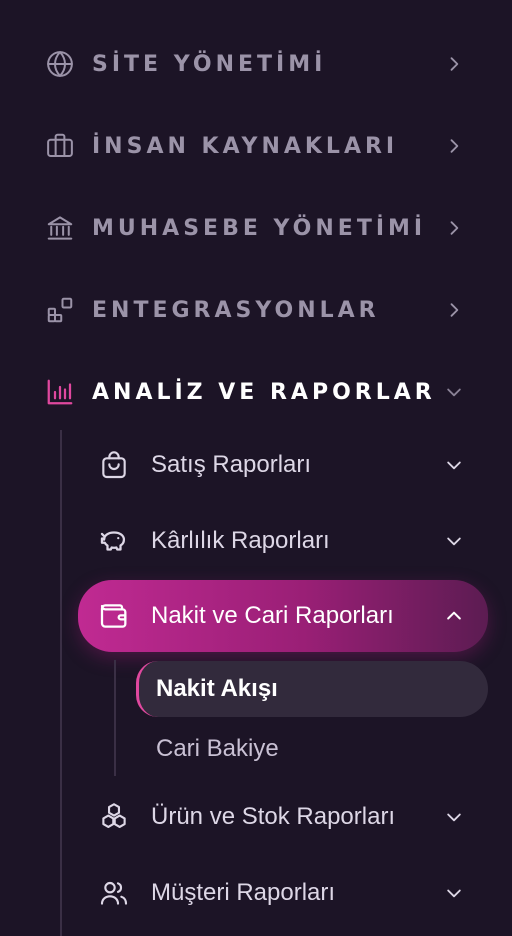 The height and width of the screenshot is (936, 512). Describe the element at coordinates (264, 392) in the screenshot. I see `nav-section-label: ANALİZ VE RAPORLAR` at that location.